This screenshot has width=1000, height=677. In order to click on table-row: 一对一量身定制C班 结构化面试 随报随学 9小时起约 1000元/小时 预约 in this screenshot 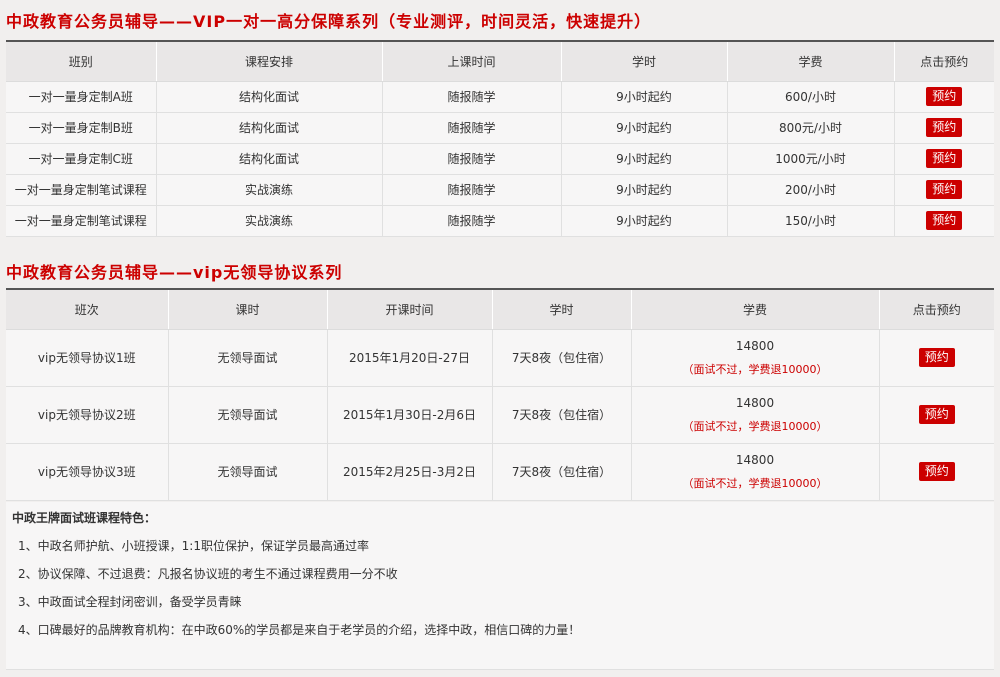, I will do `click(500, 159)`.